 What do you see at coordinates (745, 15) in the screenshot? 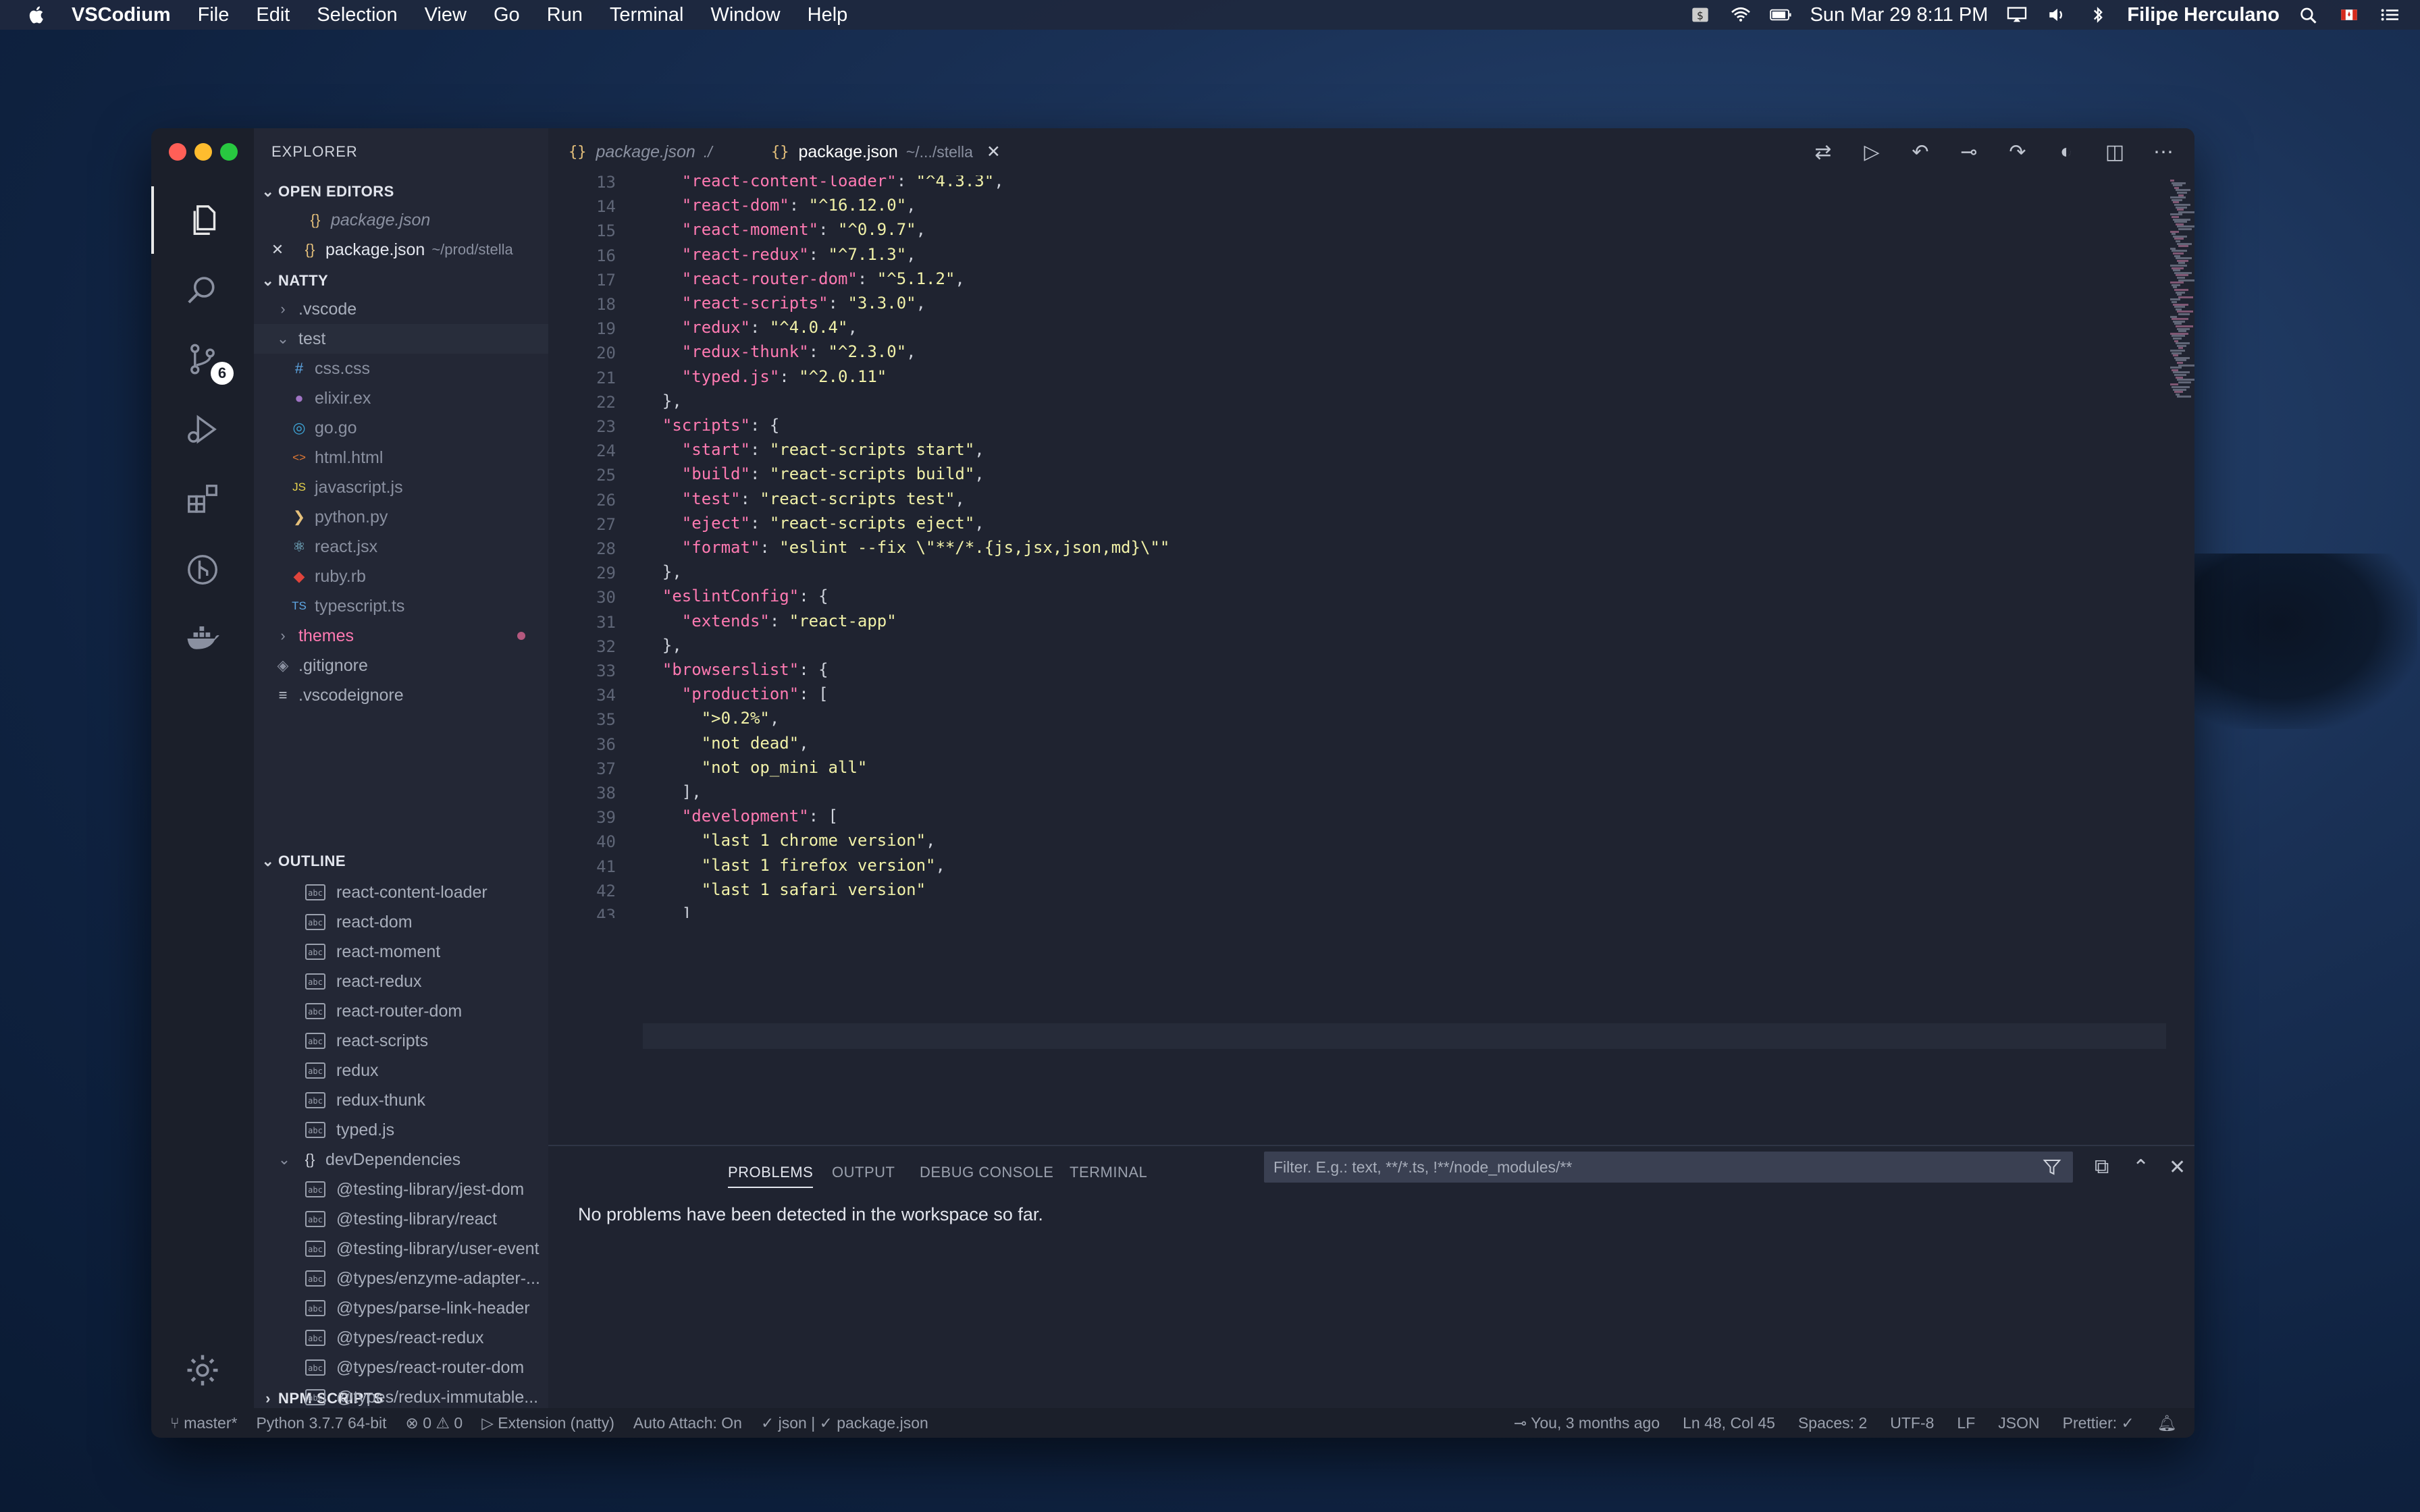
I see `menu-window: Window` at bounding box center [745, 15].